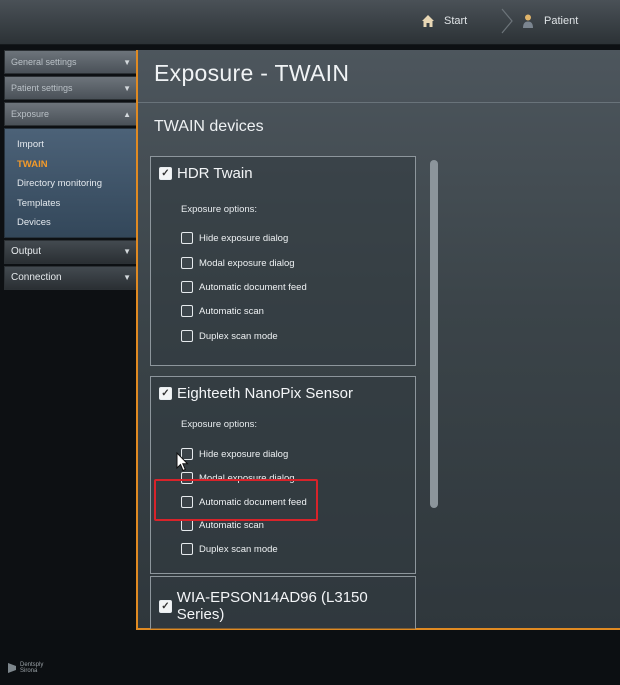  I want to click on dentsply-sirona-logo: Dentsply Sirona, so click(25, 668).